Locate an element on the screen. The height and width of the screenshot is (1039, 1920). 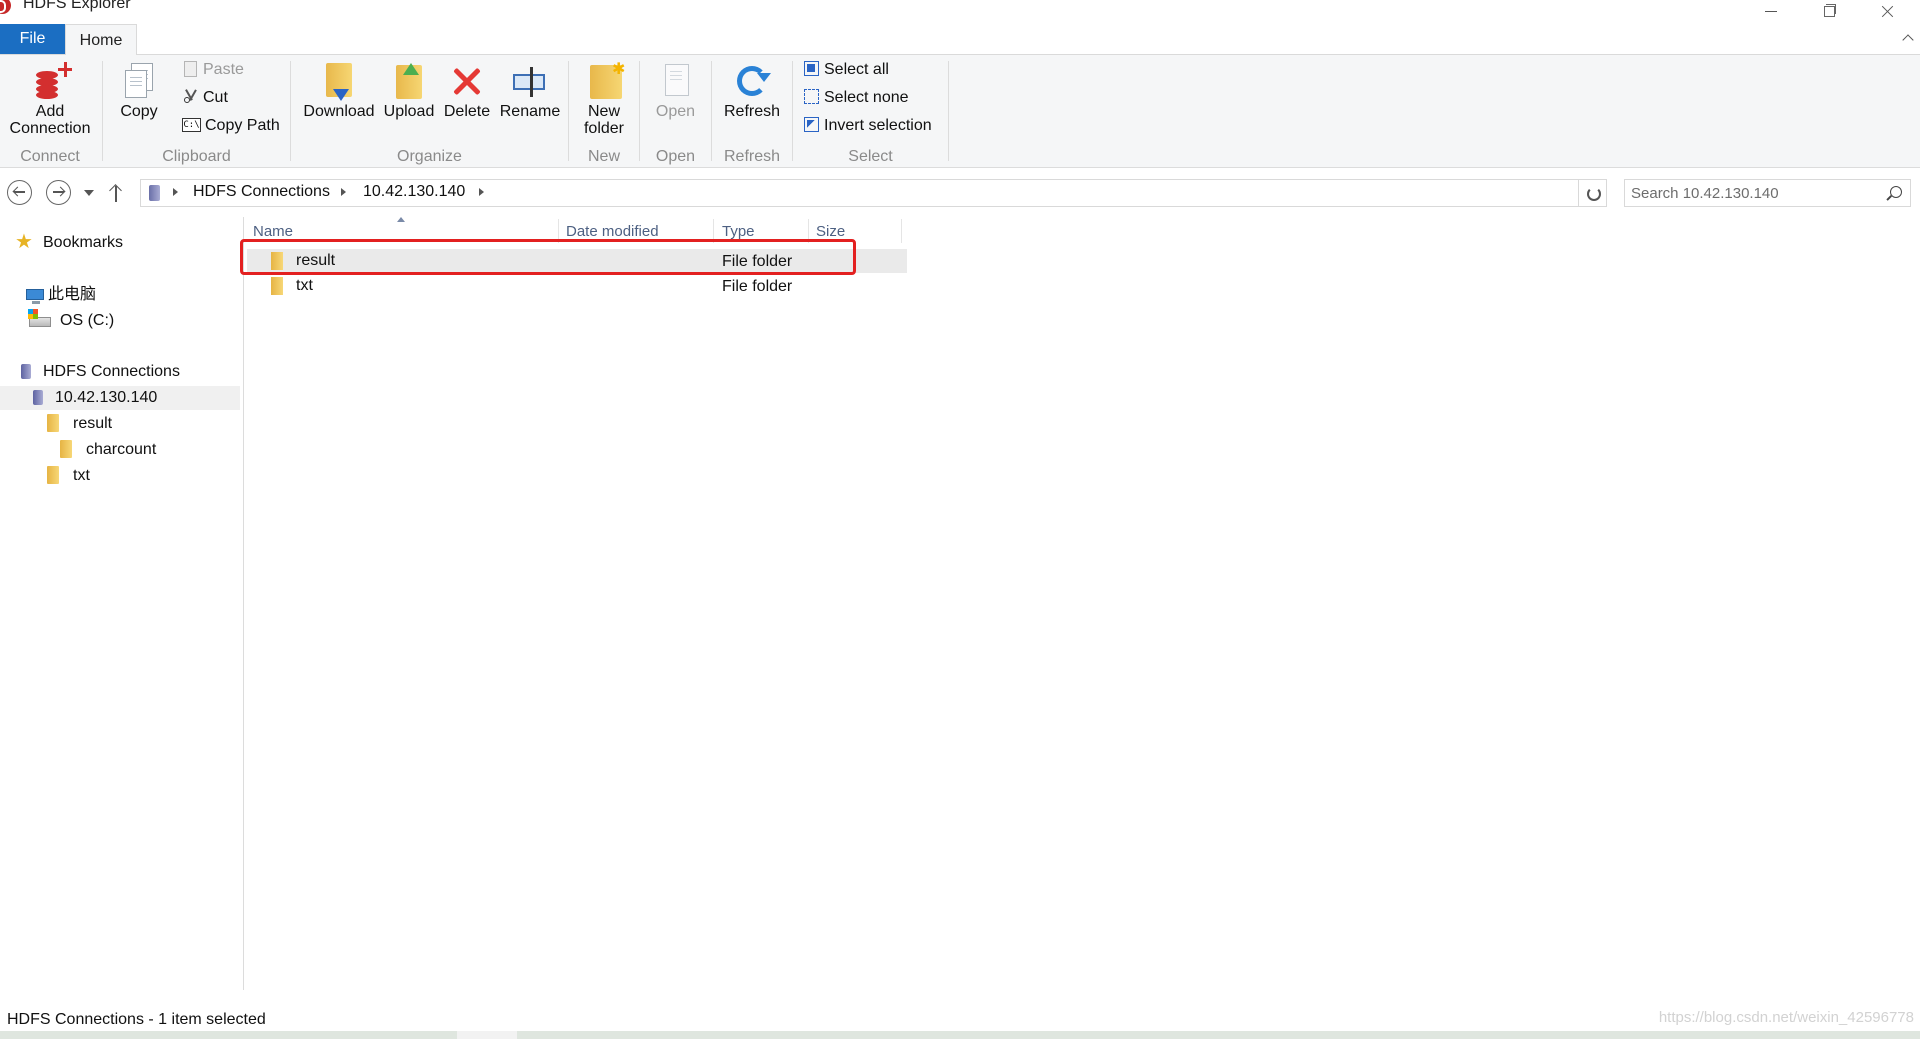
sidebar-item-label: HDFS Connections is located at coordinates (111, 371).